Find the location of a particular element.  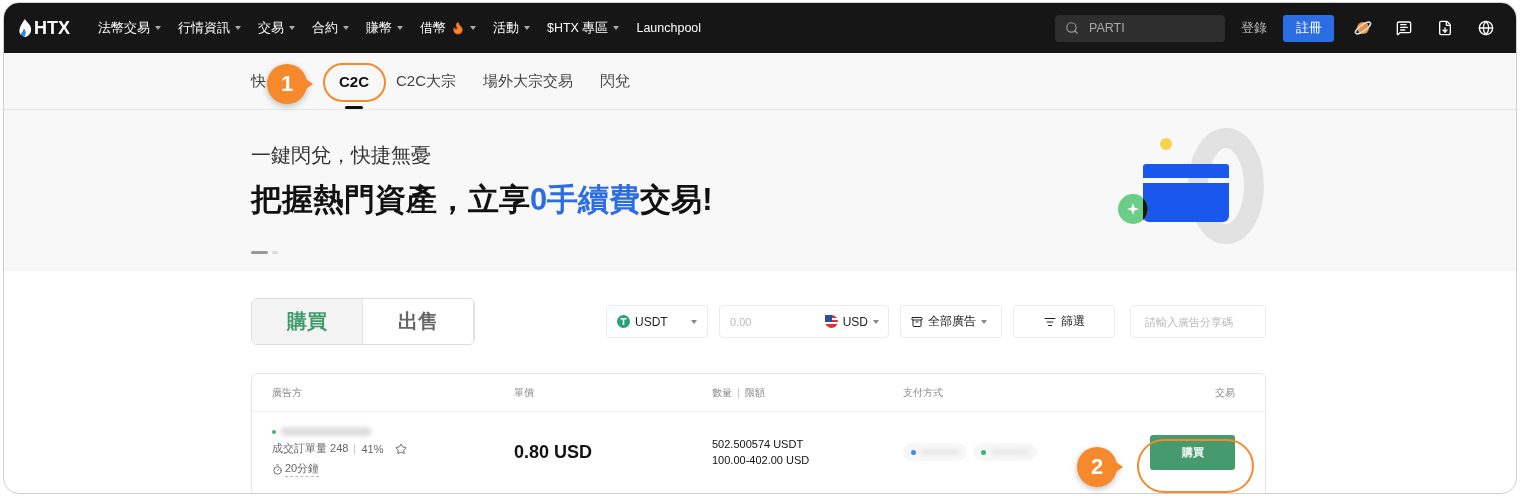

nav-item: 活動 is located at coordinates (511, 28).